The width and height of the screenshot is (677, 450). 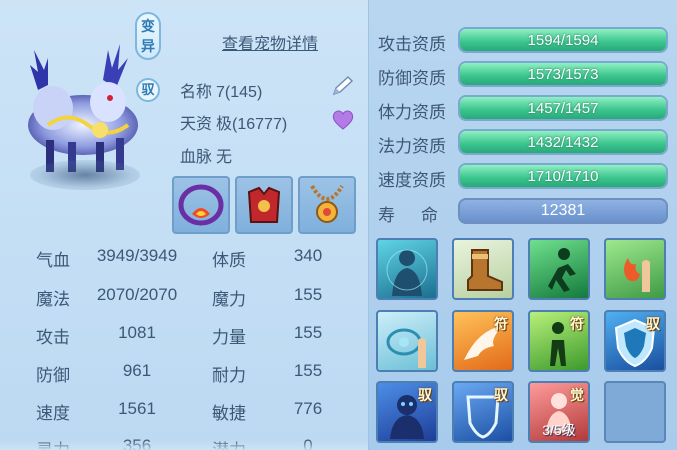 I want to click on lifespan-label: 寿命, so click(x=421, y=215).